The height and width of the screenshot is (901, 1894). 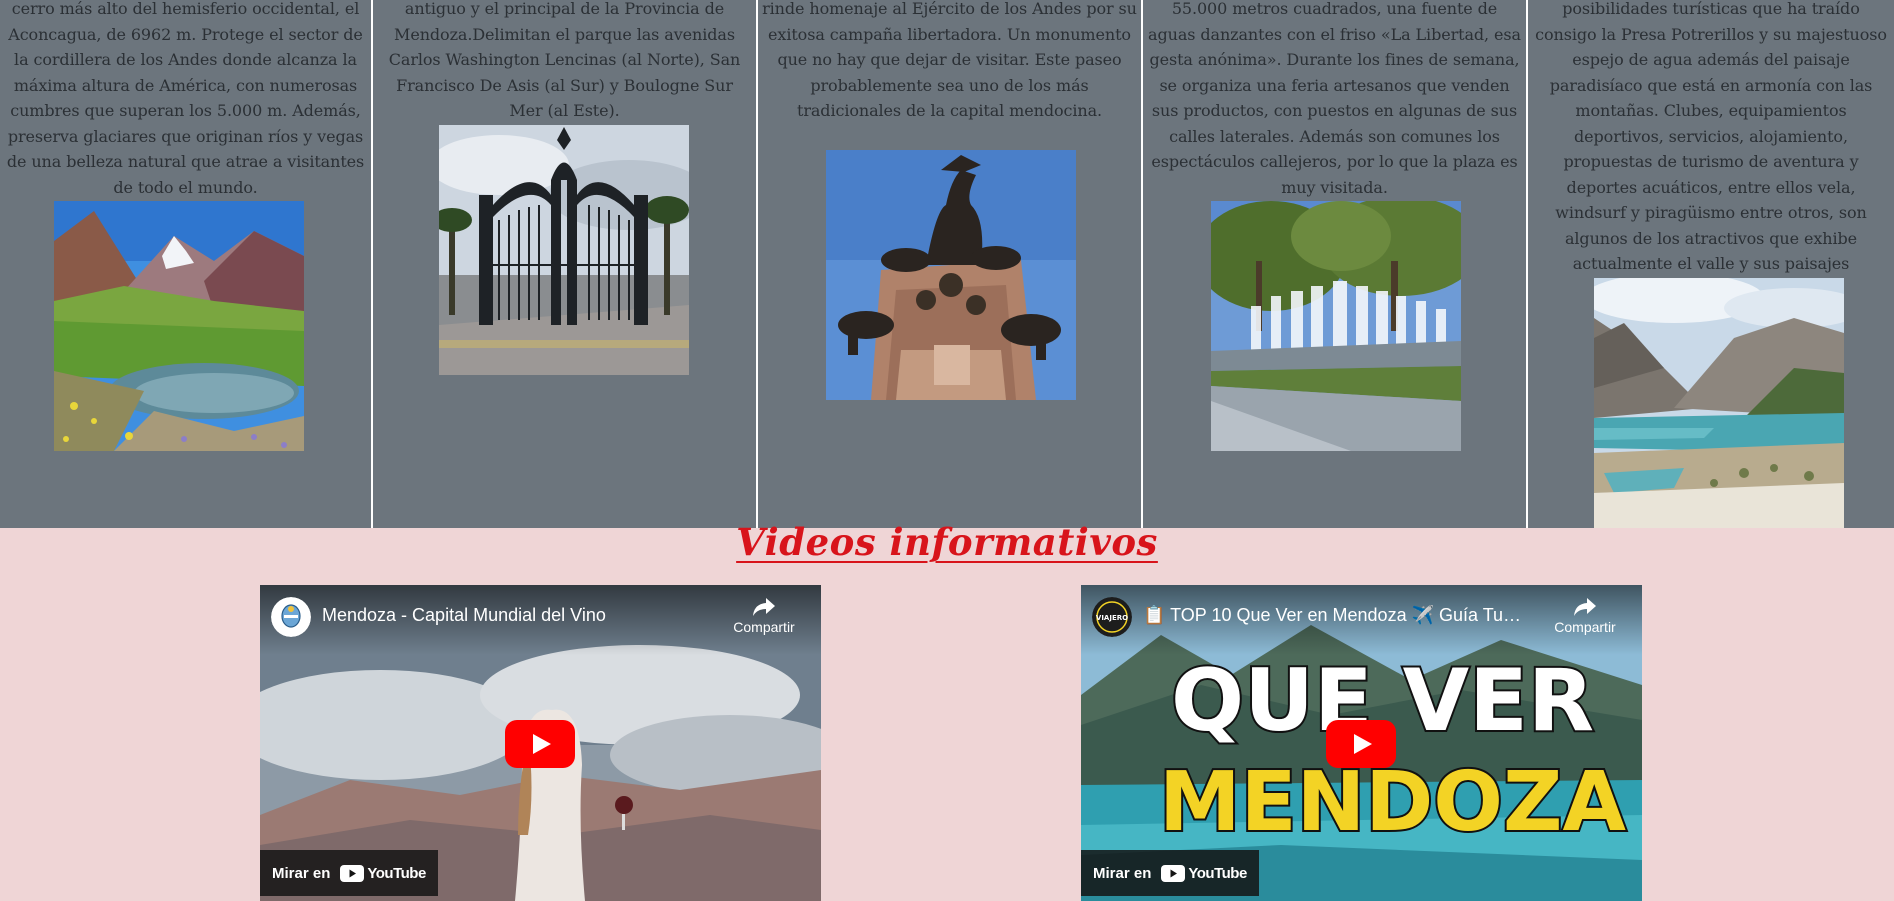 I want to click on videos-section-title: Videos informativos, so click(x=947, y=542).